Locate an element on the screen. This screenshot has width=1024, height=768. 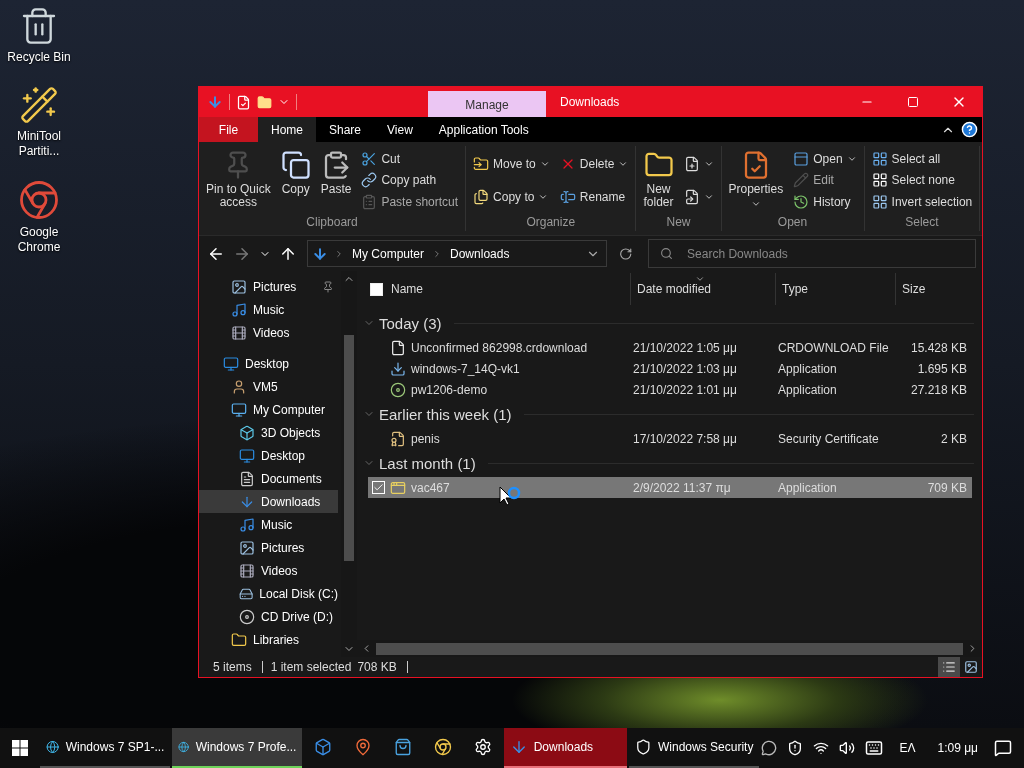
tree-item: Documents is located at coordinates (268, 478).